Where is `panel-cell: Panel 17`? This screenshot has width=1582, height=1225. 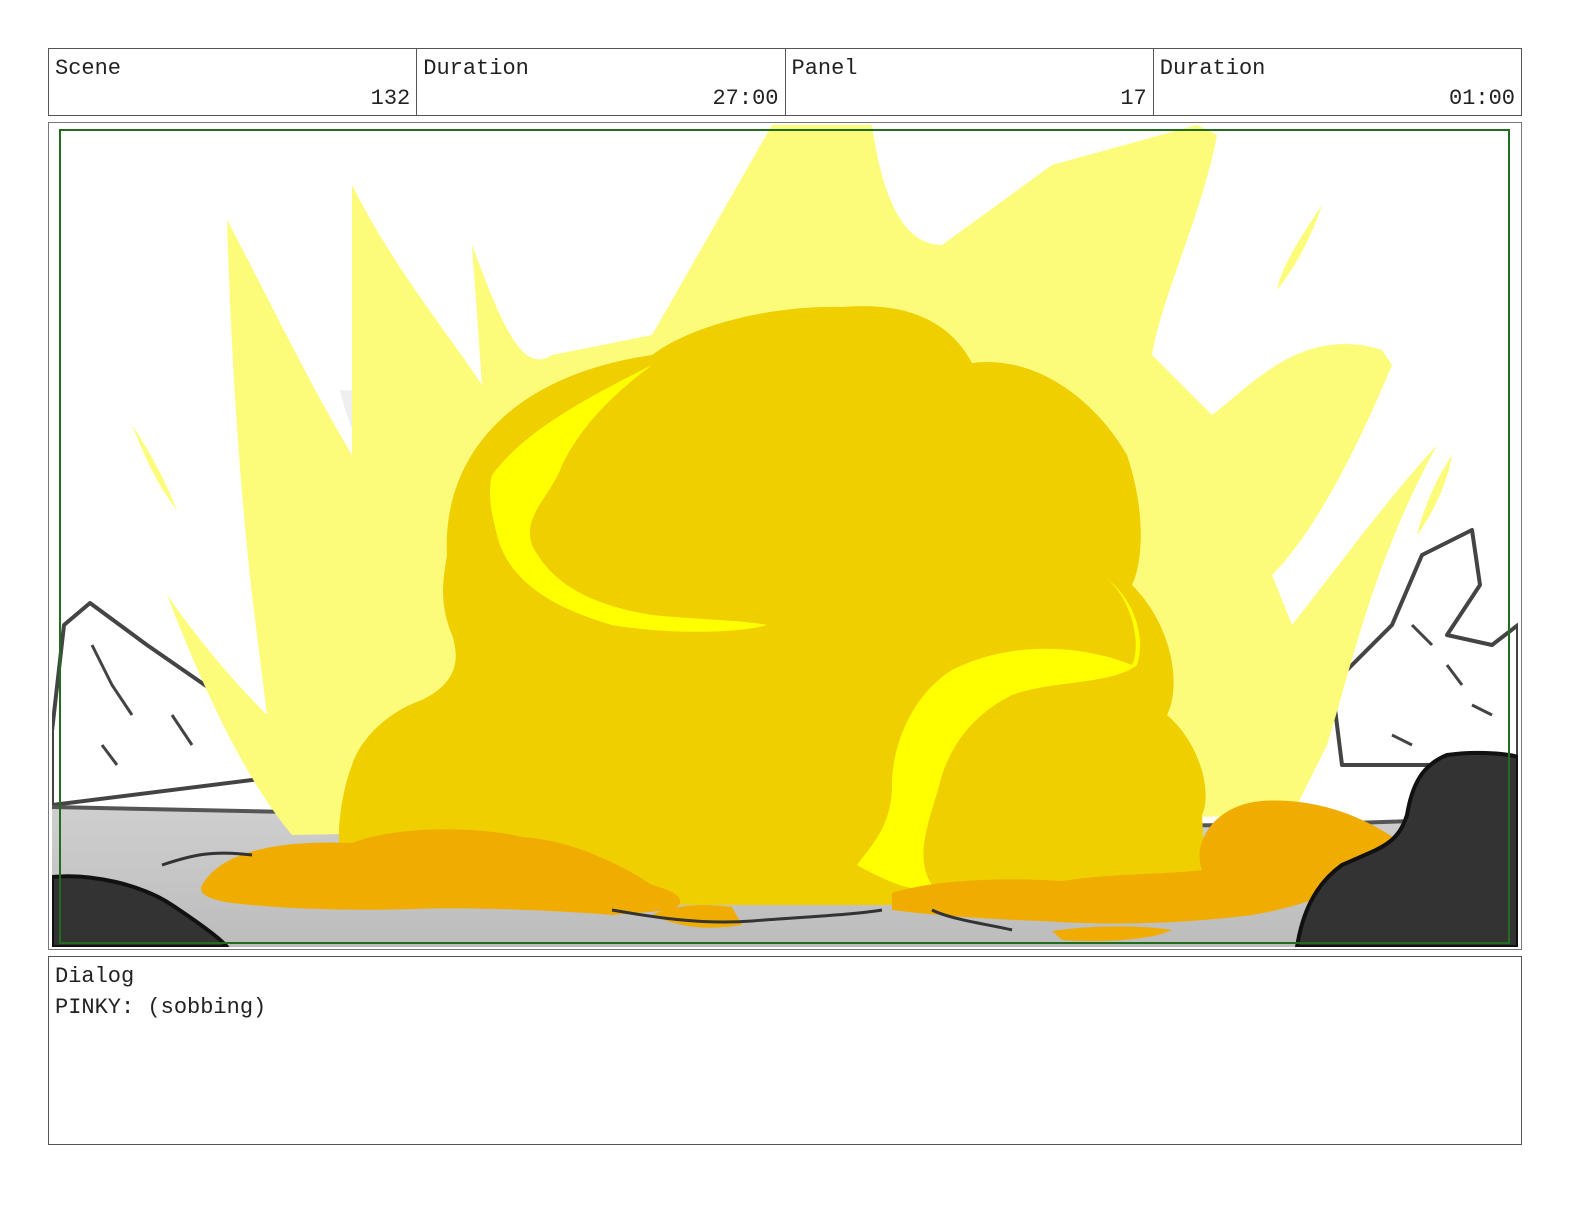 panel-cell: Panel 17 is located at coordinates (970, 82).